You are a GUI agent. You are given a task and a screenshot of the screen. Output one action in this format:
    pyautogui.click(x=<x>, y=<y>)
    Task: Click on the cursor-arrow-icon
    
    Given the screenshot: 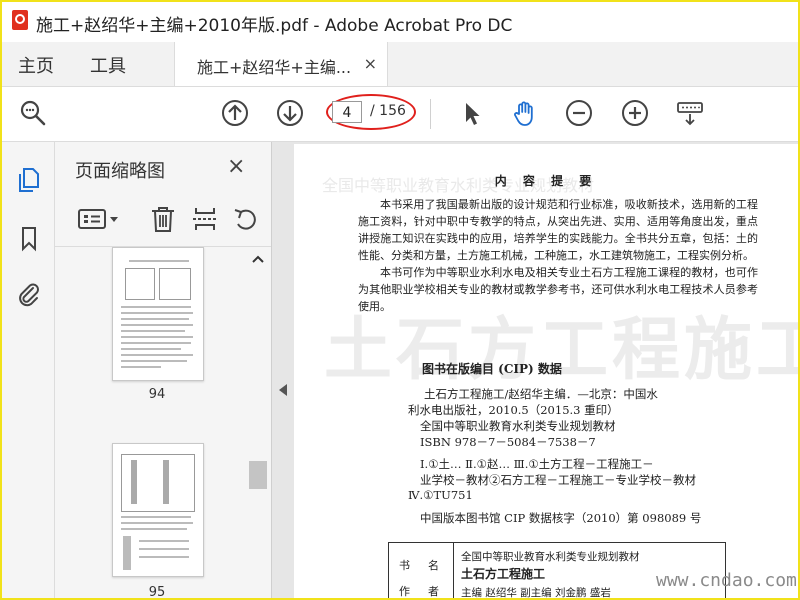 What is the action you would take?
    pyautogui.click(x=473, y=114)
    